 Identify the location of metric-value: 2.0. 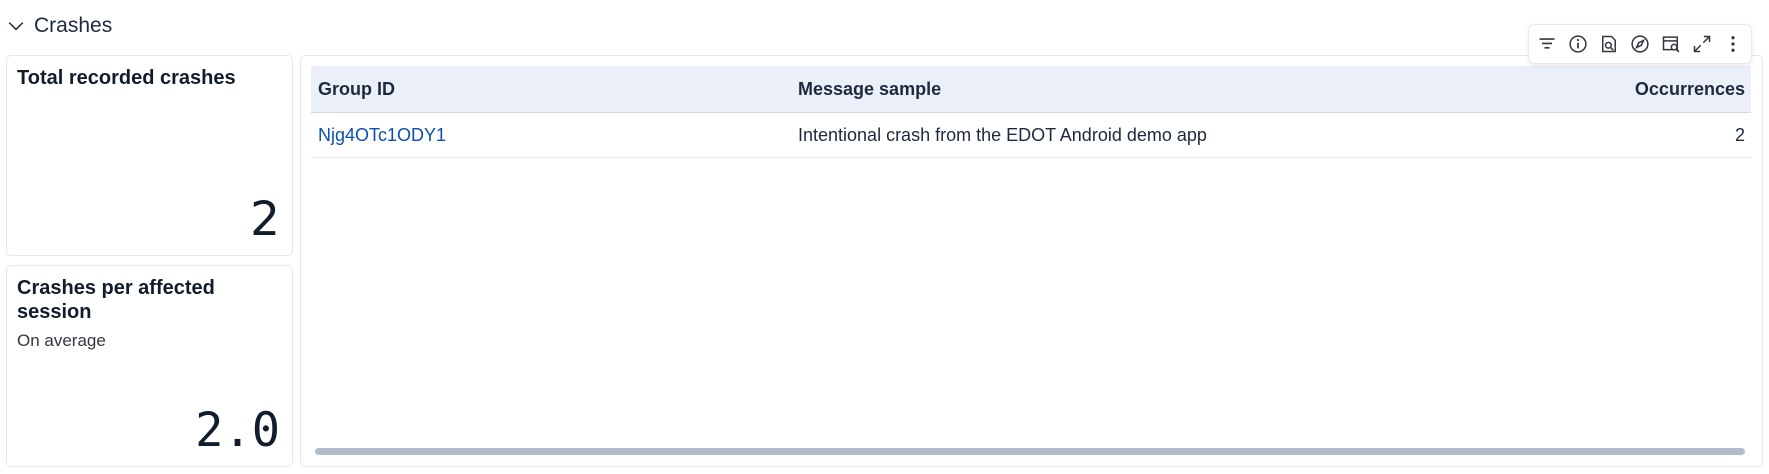
(237, 430).